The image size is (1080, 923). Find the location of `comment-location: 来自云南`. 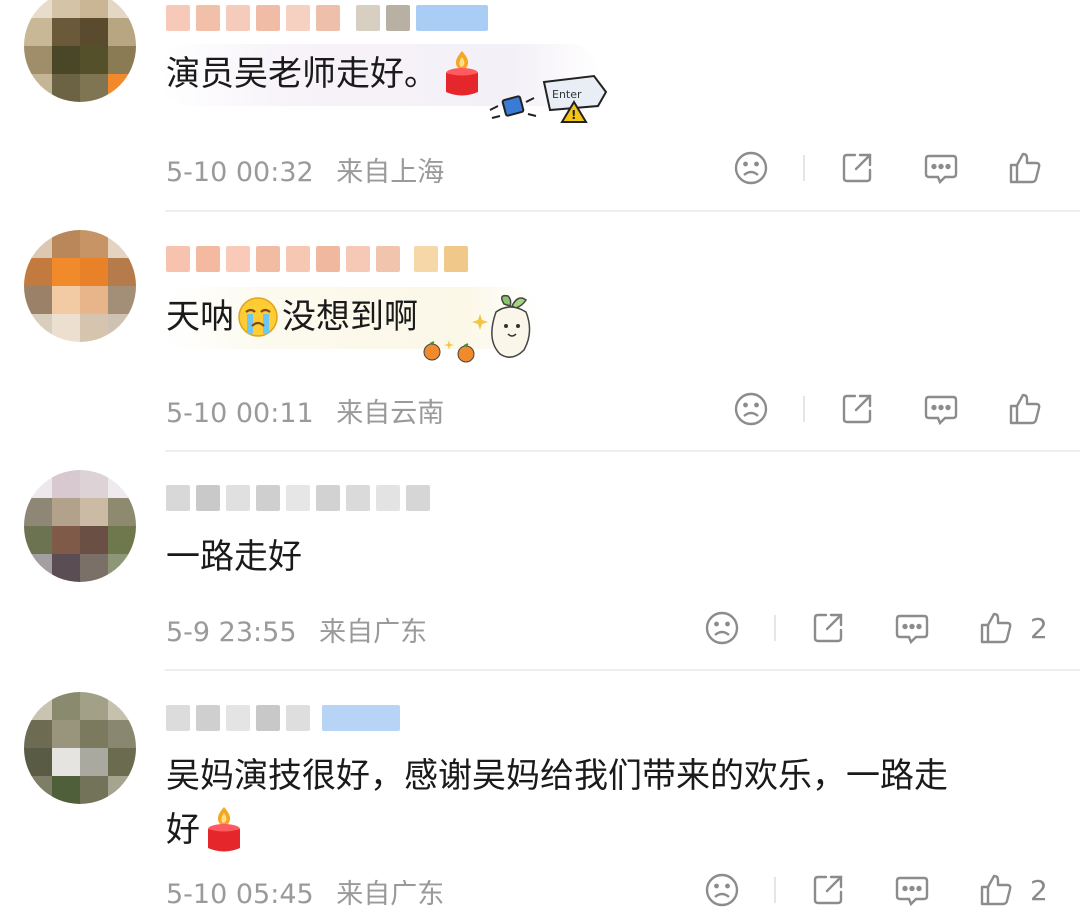

comment-location: 来自云南 is located at coordinates (390, 413).